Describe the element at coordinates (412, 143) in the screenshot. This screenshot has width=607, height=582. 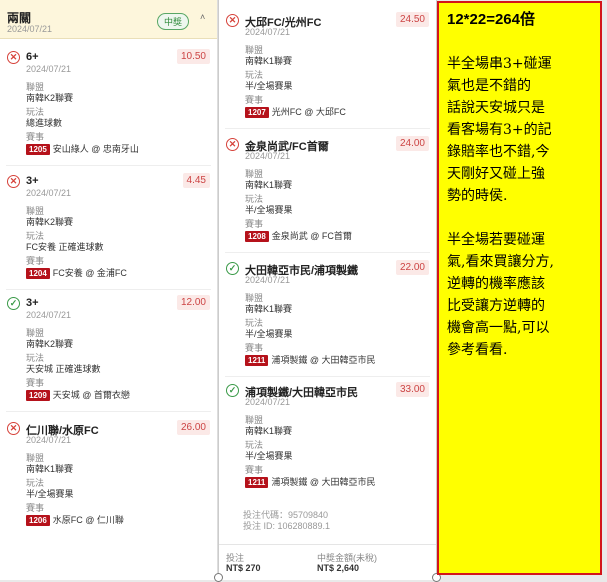
I see `leg-odds: 24.00` at that location.